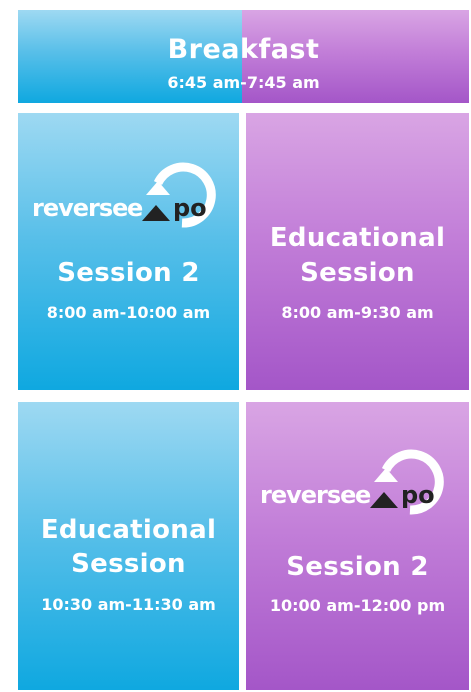  What do you see at coordinates (357, 605) in the screenshot?
I see `session-time: 10:00 am-12:00 pm` at bounding box center [357, 605].